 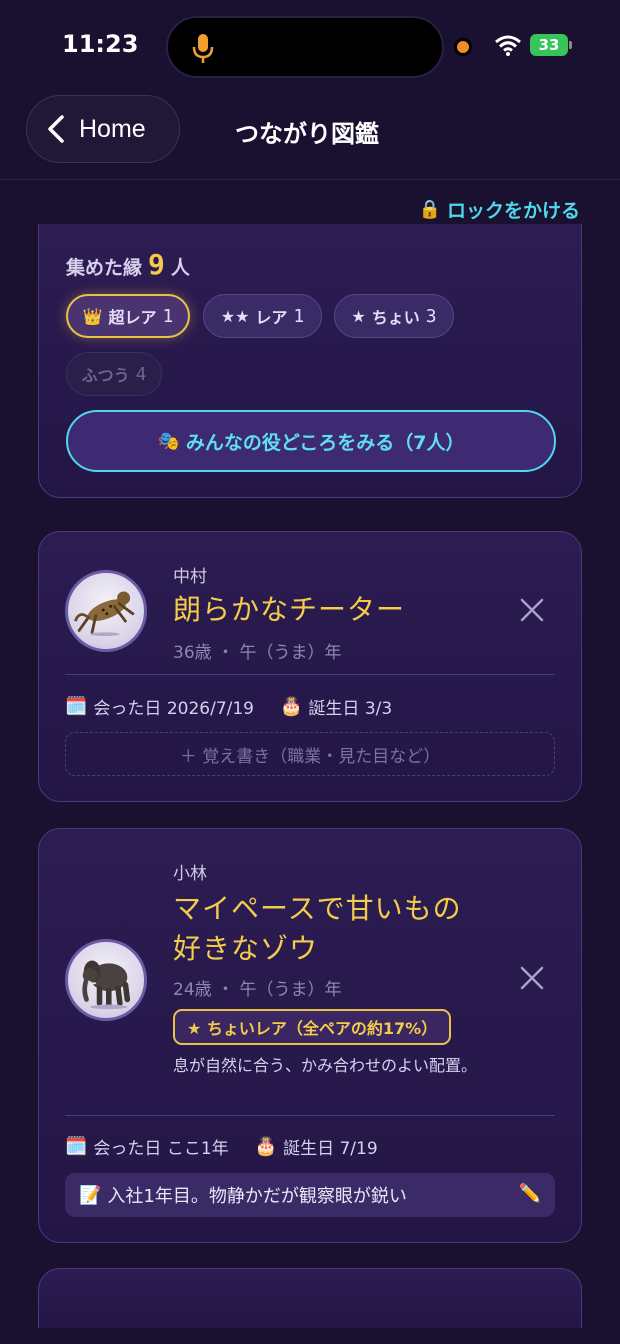 I want to click on pencil-icon: ✏️, so click(x=530, y=1193).